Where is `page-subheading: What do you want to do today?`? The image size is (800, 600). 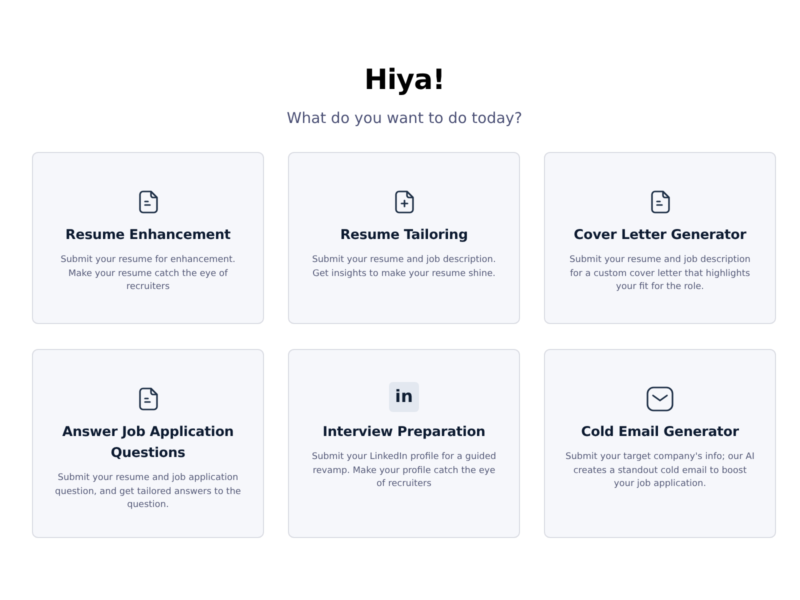 page-subheading: What do you want to do today? is located at coordinates (405, 118).